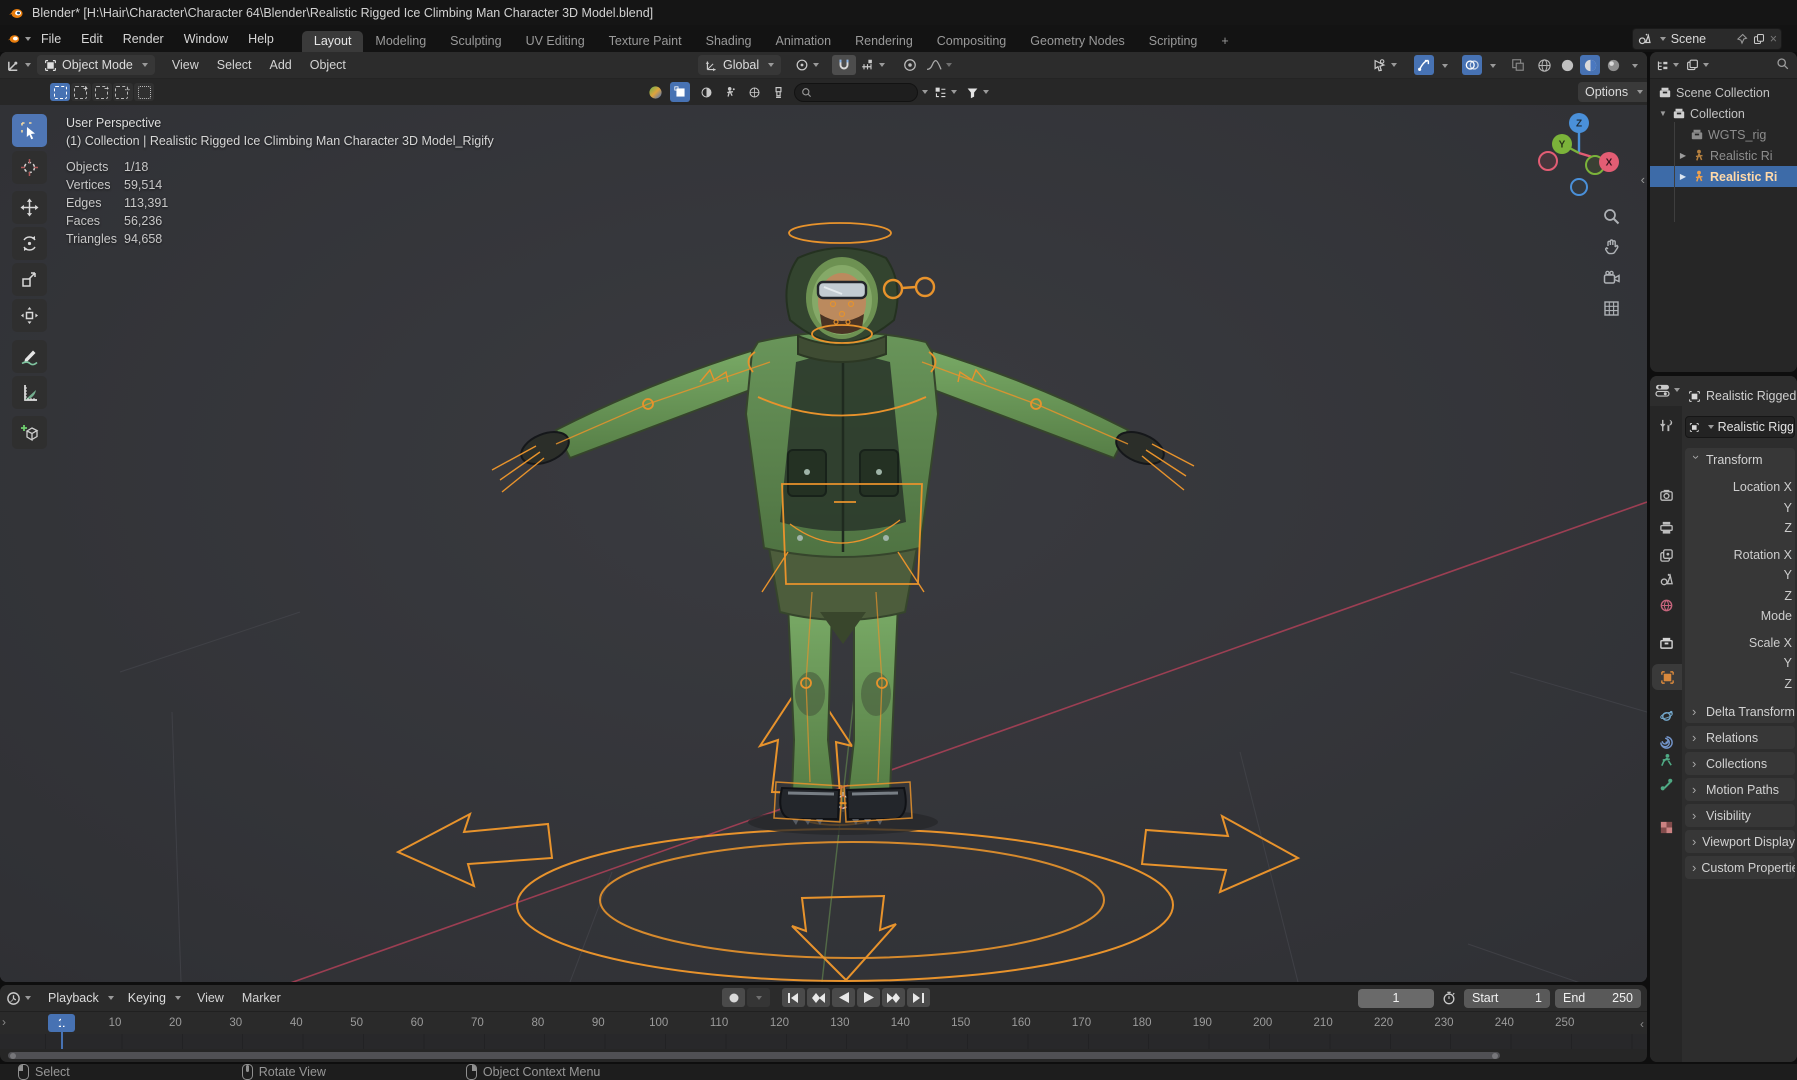  I want to click on tab-physics, so click(1666, 715).